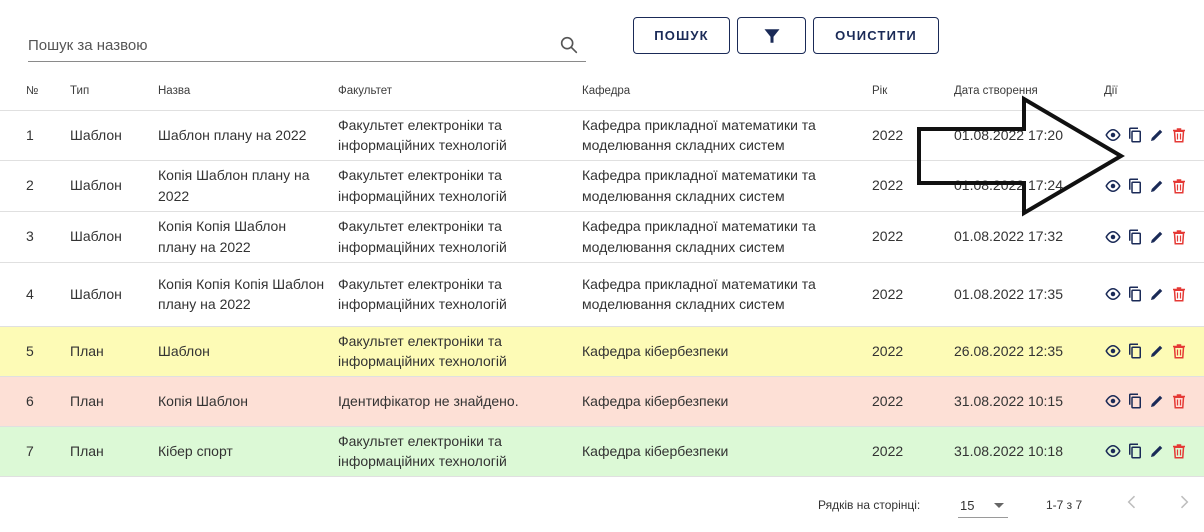 This screenshot has width=1204, height=532. What do you see at coordinates (1029, 186) in the screenshot?
I see `cell-created: 01.08.2022 17:24` at bounding box center [1029, 186].